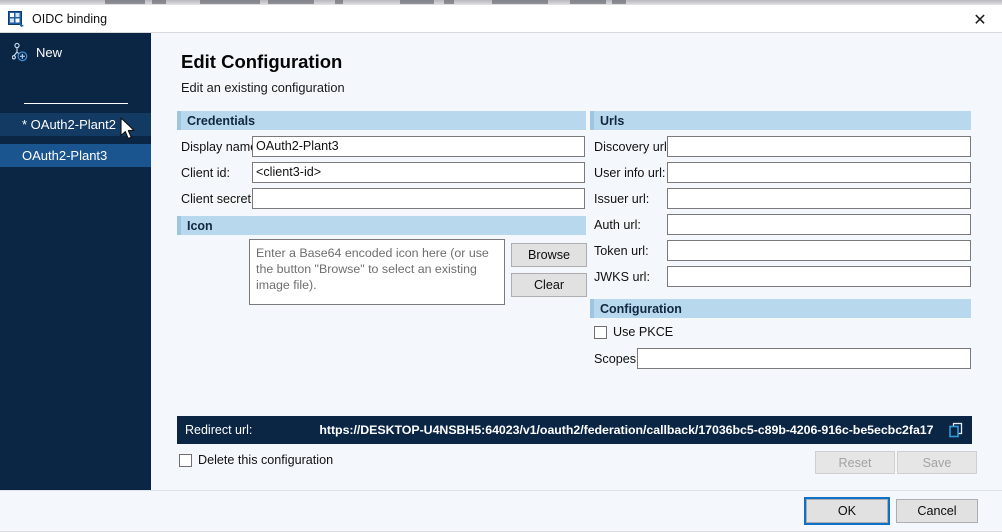 The image size is (1002, 532). Describe the element at coordinates (641, 308) in the screenshot. I see `section-title: Configuration` at that location.